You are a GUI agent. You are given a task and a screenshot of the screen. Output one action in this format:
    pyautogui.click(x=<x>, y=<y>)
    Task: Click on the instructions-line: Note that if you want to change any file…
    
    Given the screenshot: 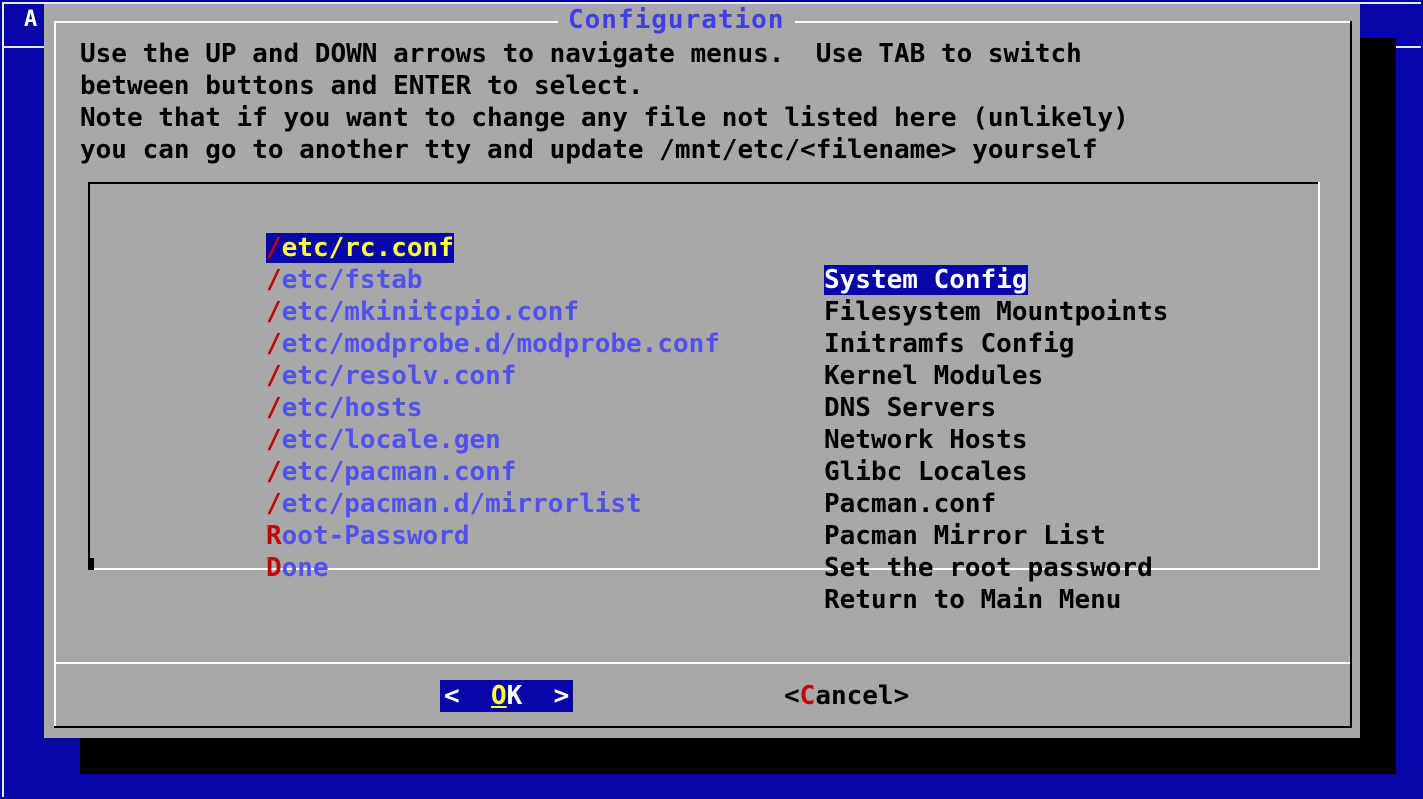 What is the action you would take?
    pyautogui.click(x=604, y=118)
    